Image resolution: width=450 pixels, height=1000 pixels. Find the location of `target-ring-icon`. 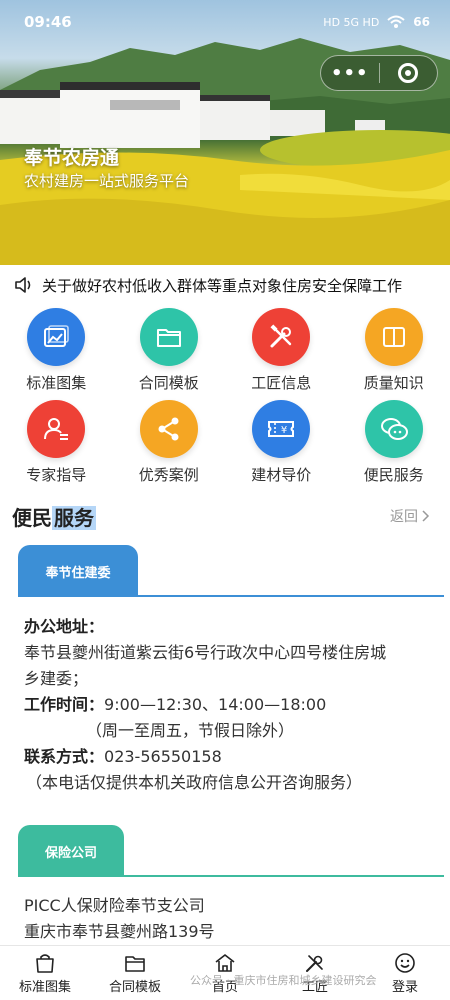

target-ring-icon is located at coordinates (408, 73).